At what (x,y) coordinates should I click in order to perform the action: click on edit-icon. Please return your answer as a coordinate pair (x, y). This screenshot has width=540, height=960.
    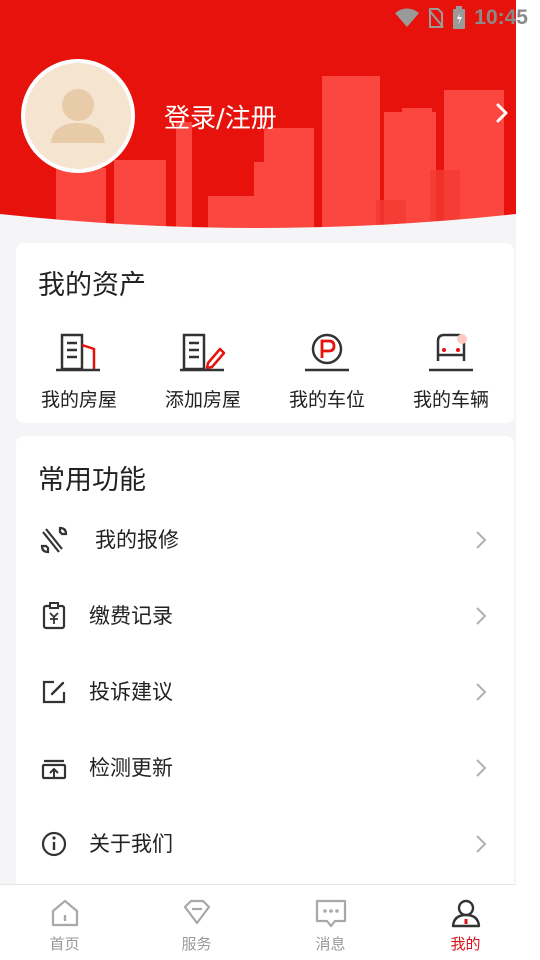
    Looking at the image, I should click on (54, 692).